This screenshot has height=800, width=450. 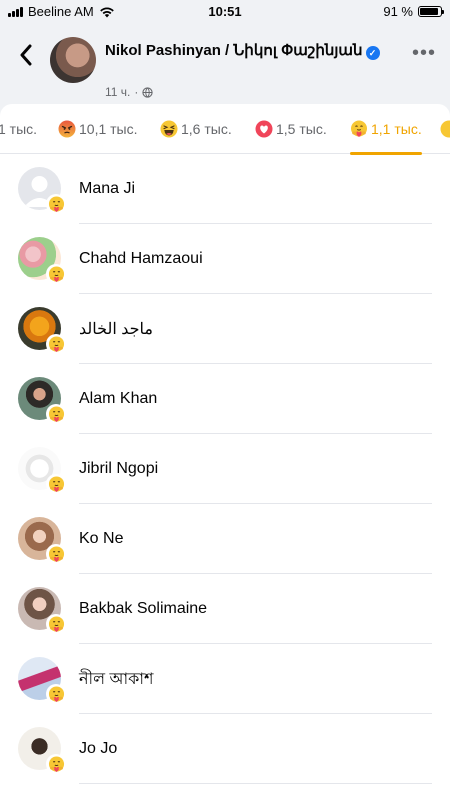 I want to click on reactor-name: Jibril Ngopi, so click(x=118, y=469).